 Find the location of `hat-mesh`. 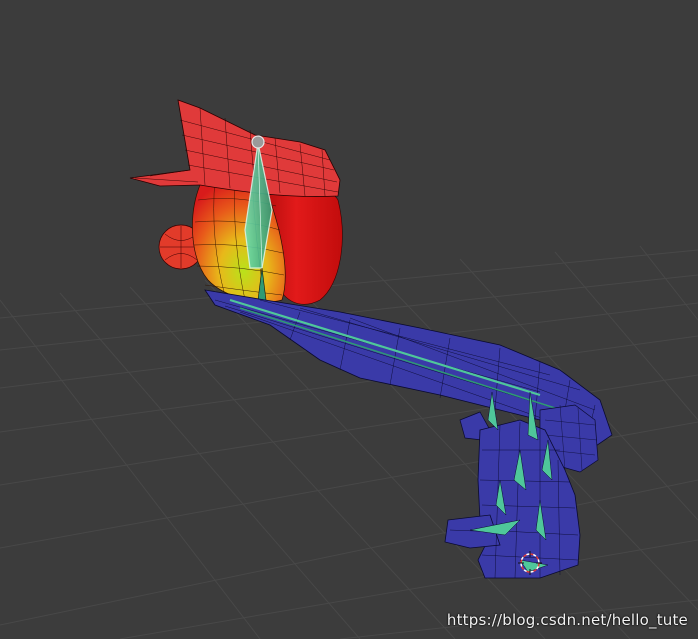

hat-mesh is located at coordinates (235, 148).